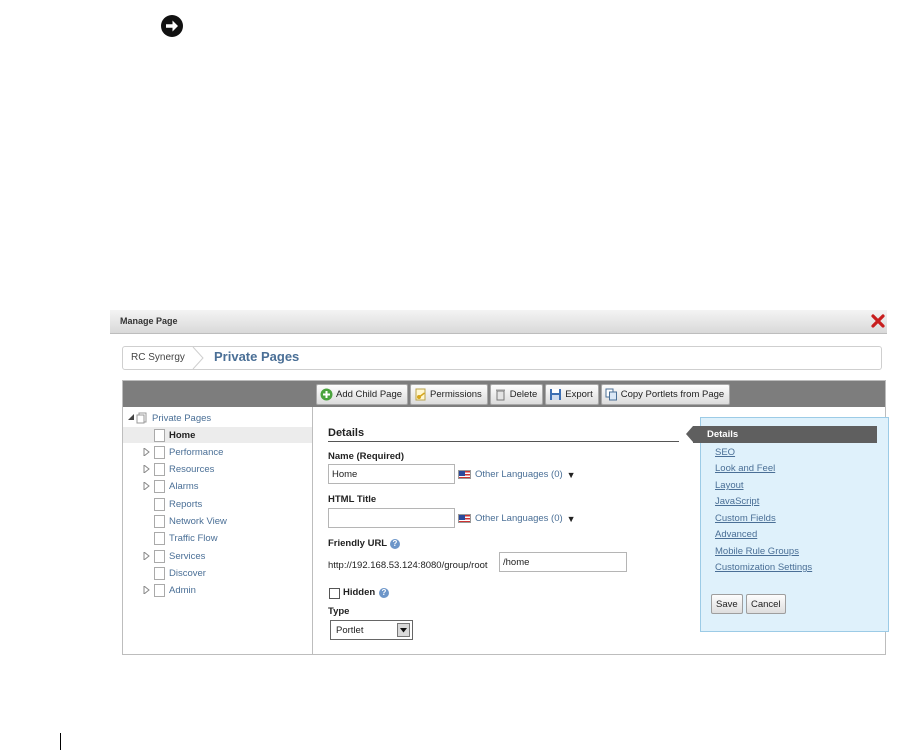 The height and width of the screenshot is (750, 900). What do you see at coordinates (217, 418) in the screenshot?
I see `tree-root: Private Pages` at bounding box center [217, 418].